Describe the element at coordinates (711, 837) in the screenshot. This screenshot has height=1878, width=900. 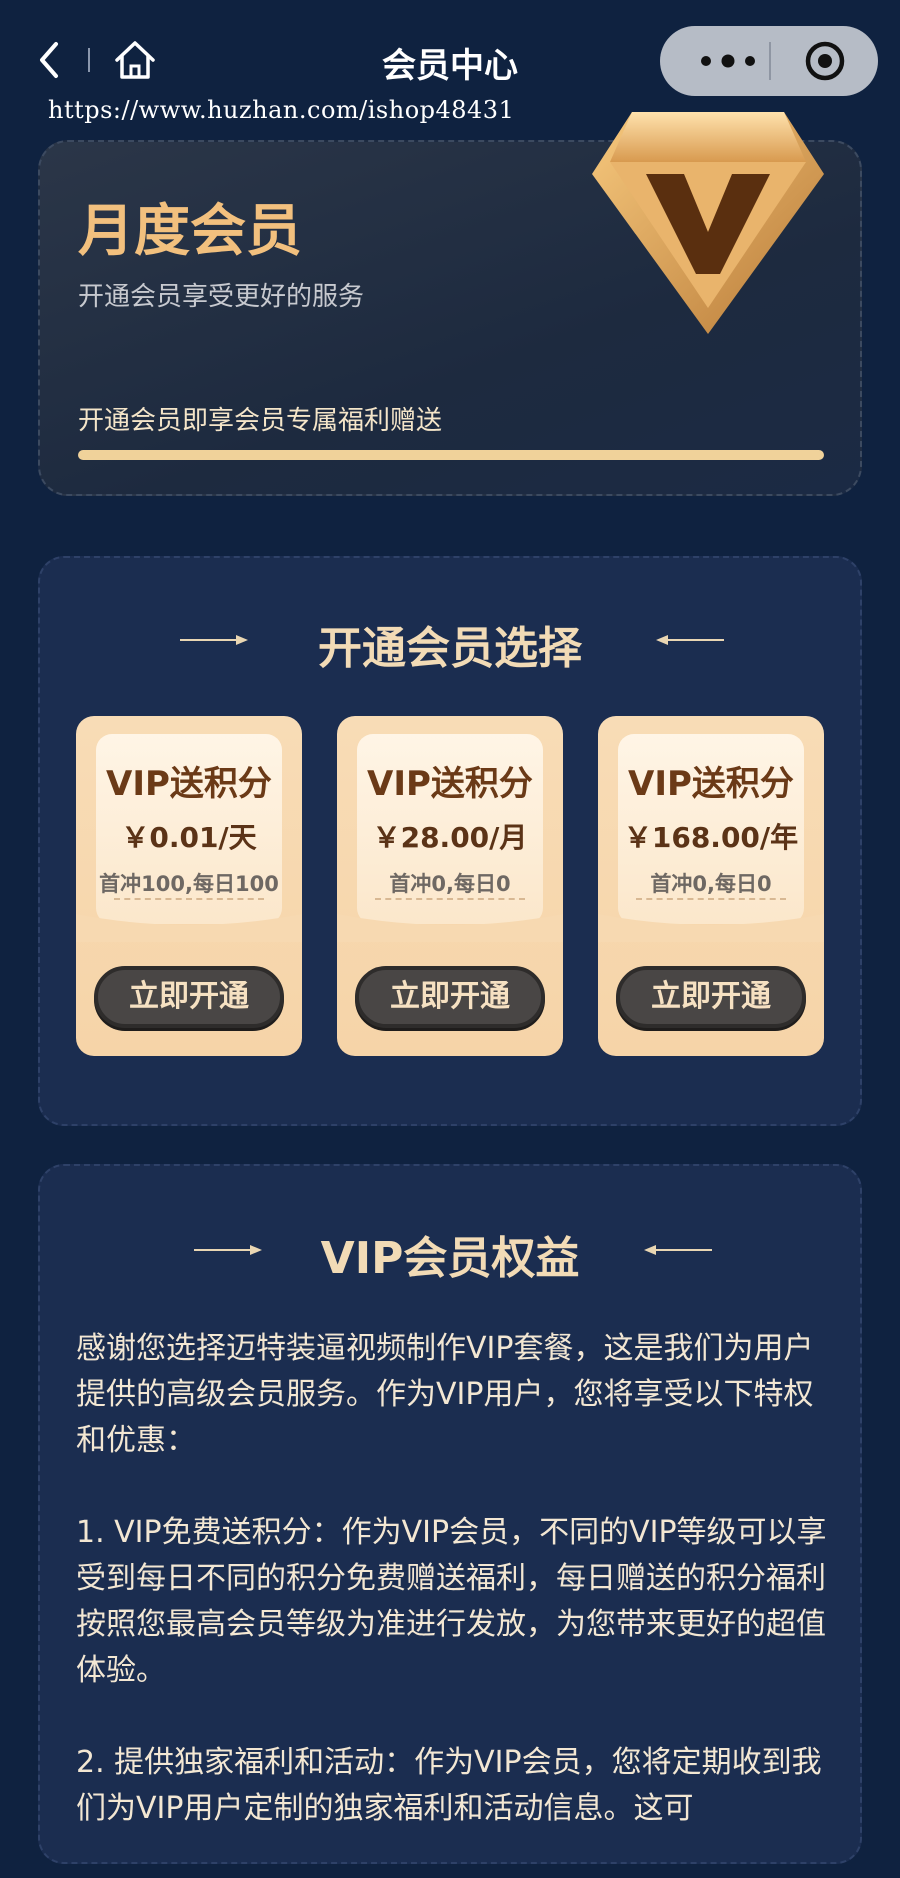
I see `plan-price: ￥168.00/年` at that location.